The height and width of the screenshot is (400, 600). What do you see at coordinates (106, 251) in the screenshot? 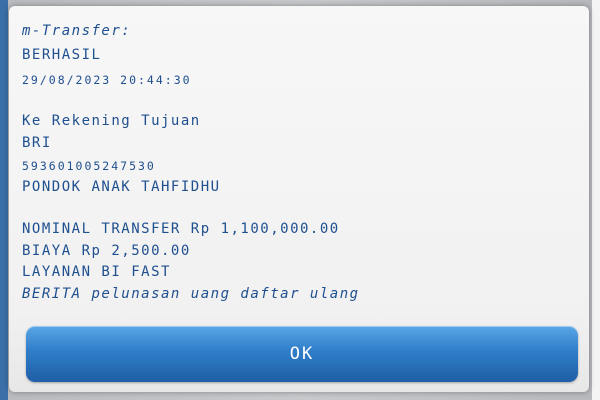
I see `message-line-fee: BIAYA Rp 2,500.00` at bounding box center [106, 251].